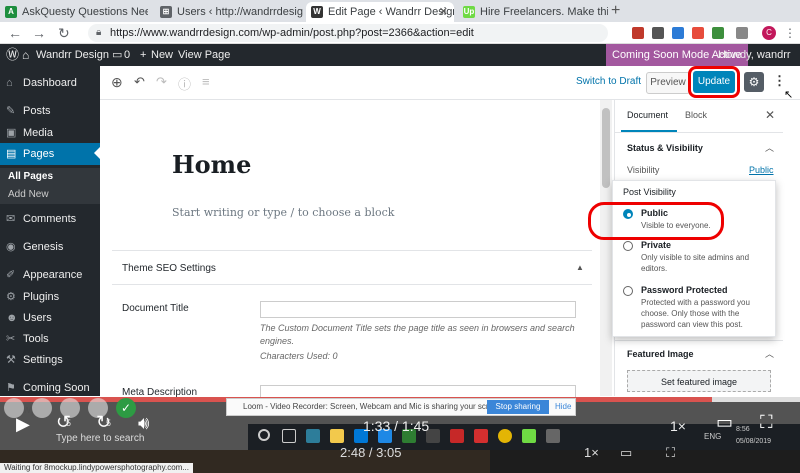  What do you see at coordinates (64, 33) in the screenshot?
I see `reload-icon: ↻` at bounding box center [64, 33].